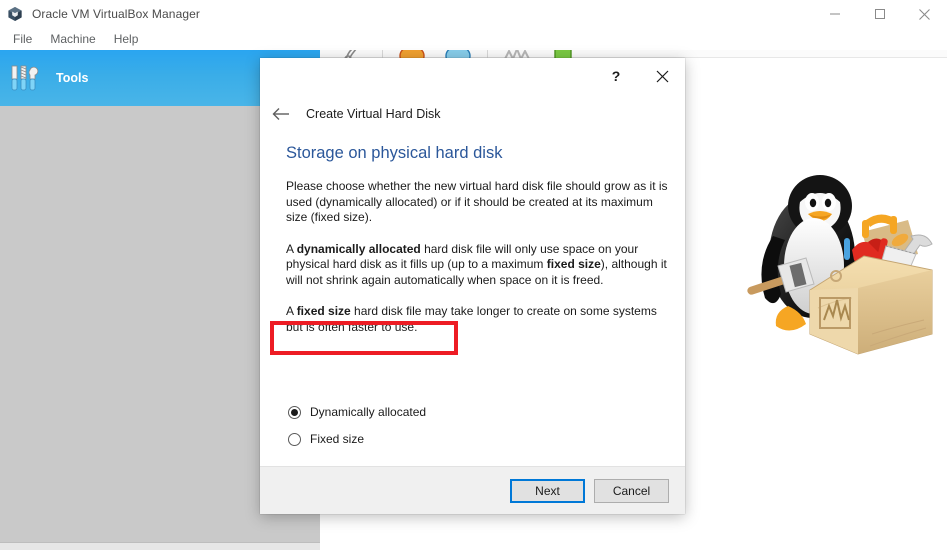 Image resolution: width=947 pixels, height=550 pixels. What do you see at coordinates (473, 14) in the screenshot?
I see `window-titlebar: Oracle VM VirtualBox Manager` at bounding box center [473, 14].